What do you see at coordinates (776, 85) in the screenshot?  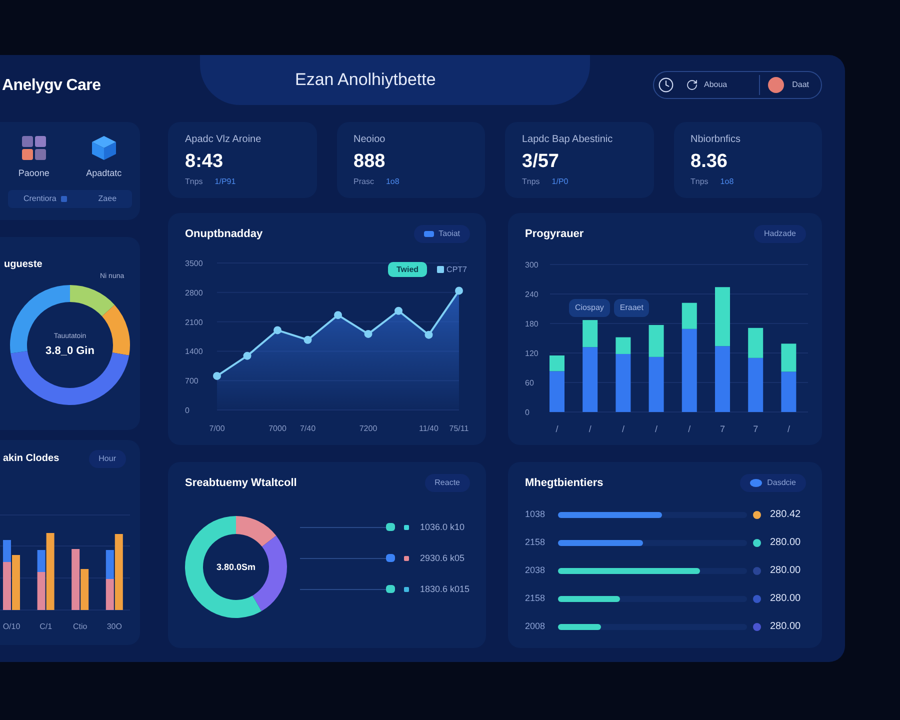 I see `avatar-icon` at bounding box center [776, 85].